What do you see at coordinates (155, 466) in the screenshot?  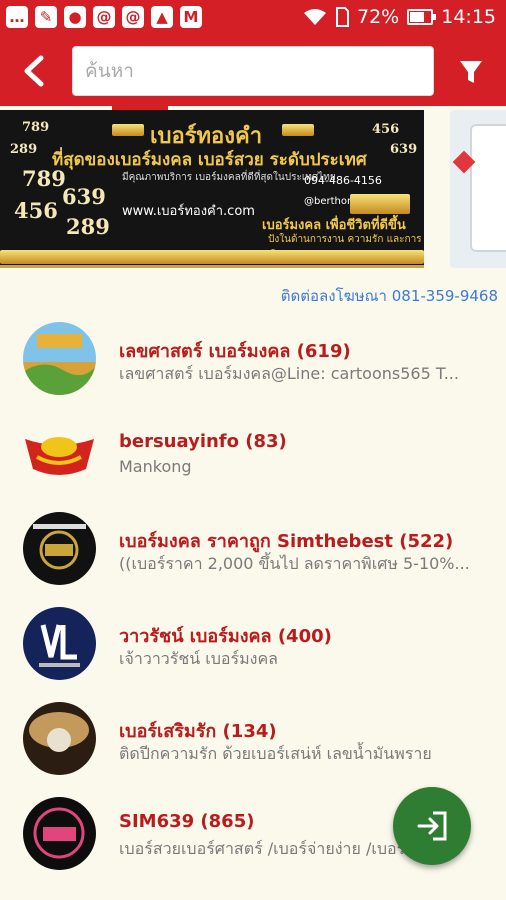 I see `item-subtitle: Mankong` at bounding box center [155, 466].